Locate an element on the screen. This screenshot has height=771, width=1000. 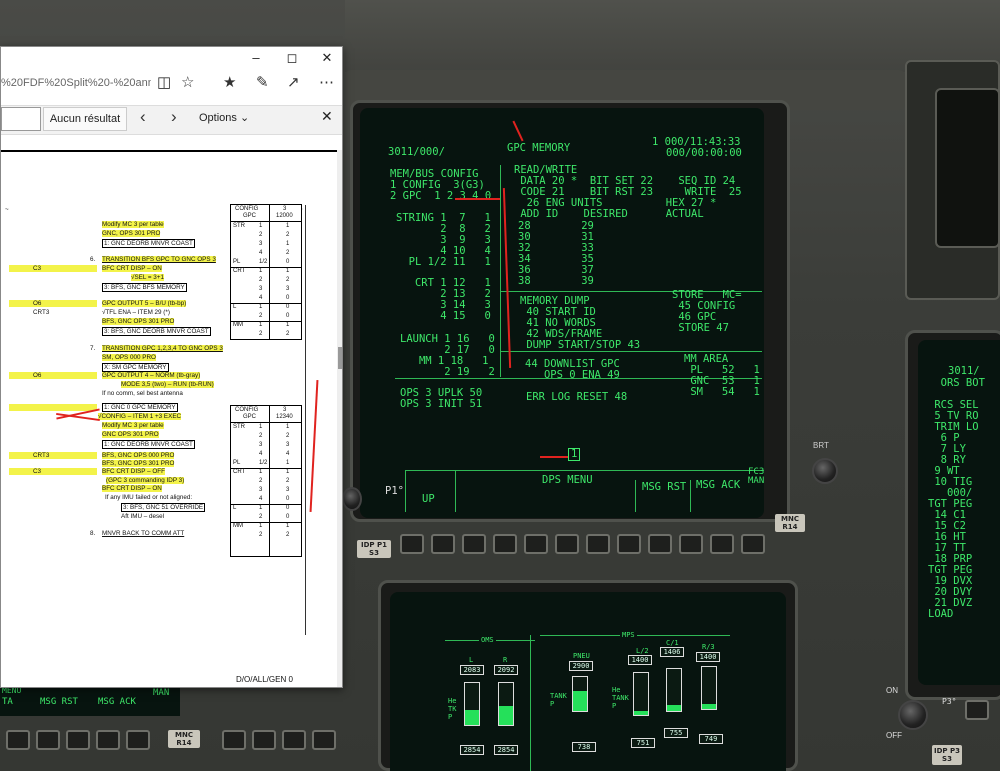
lower-left-msg-ack: MSG ACK is located at coordinates (117, 702).